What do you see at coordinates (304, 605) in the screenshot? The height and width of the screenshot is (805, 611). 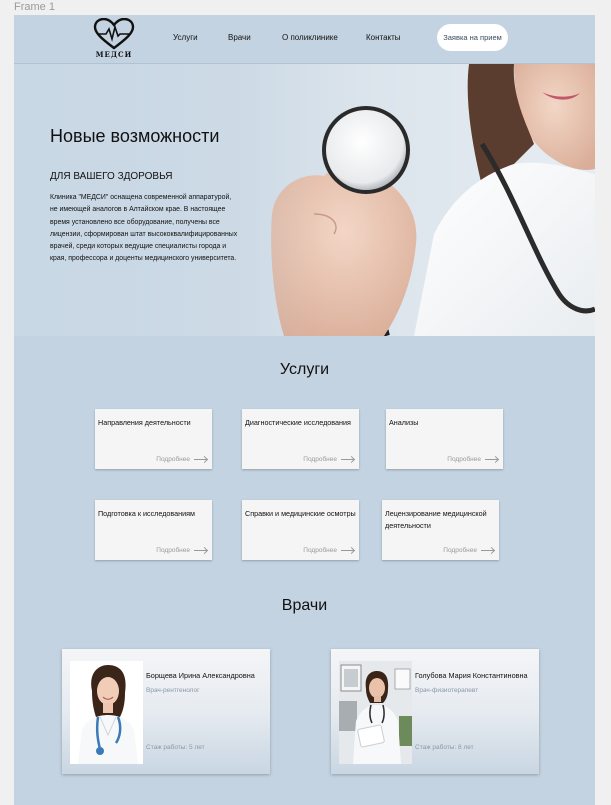 I see `doctors-title: Врачи` at bounding box center [304, 605].